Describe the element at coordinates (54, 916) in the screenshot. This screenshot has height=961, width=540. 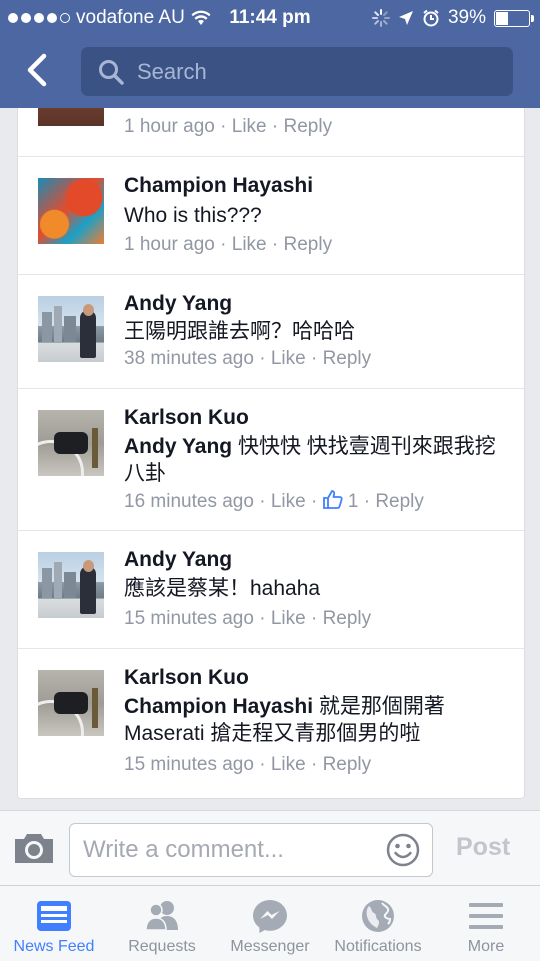
I see `news-feed-icon` at that location.